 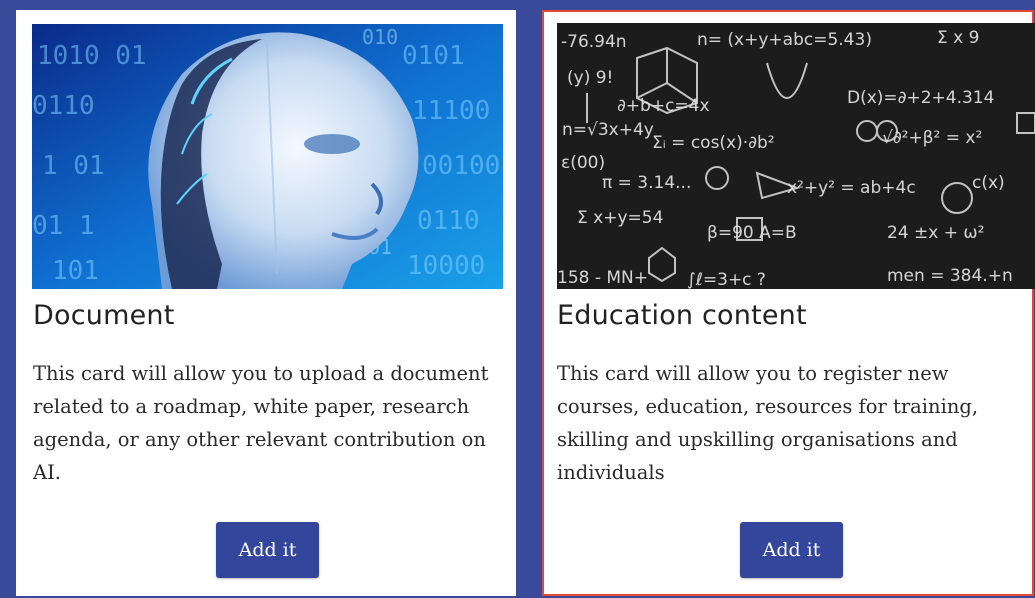 I want to click on svg-text: 1010 01, so click(x=92, y=56).